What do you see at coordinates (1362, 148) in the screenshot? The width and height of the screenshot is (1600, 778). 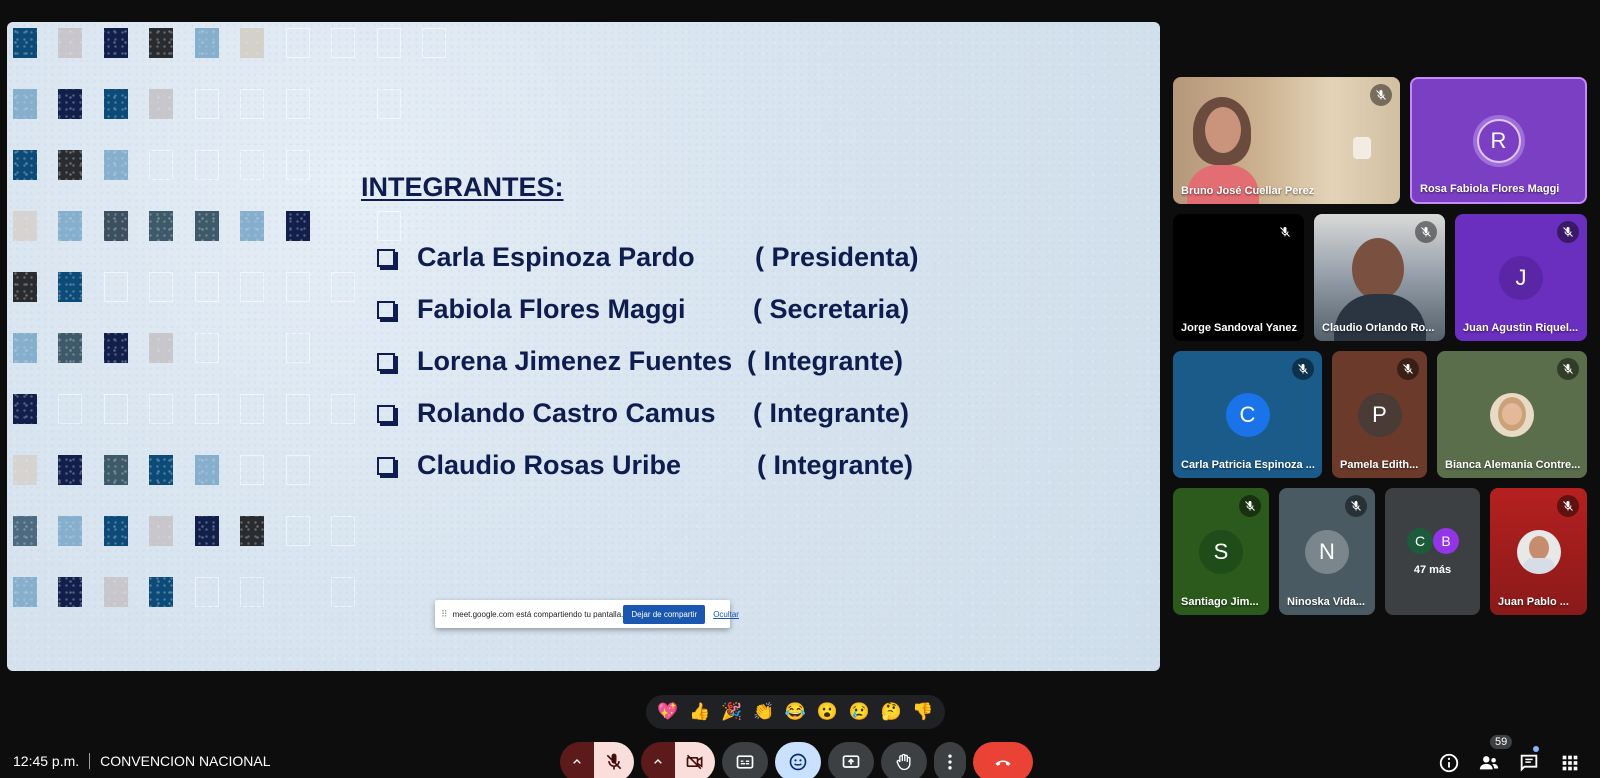 I see `lamp-image` at bounding box center [1362, 148].